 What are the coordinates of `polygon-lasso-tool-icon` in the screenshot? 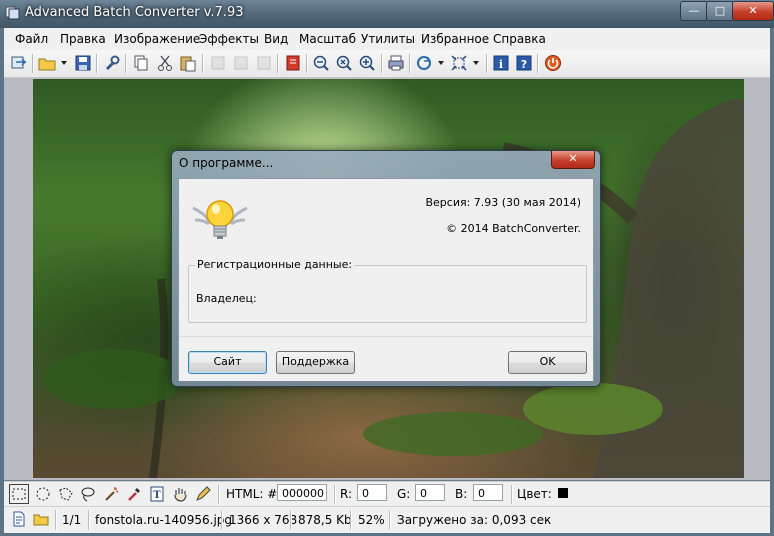 It's located at (66, 494).